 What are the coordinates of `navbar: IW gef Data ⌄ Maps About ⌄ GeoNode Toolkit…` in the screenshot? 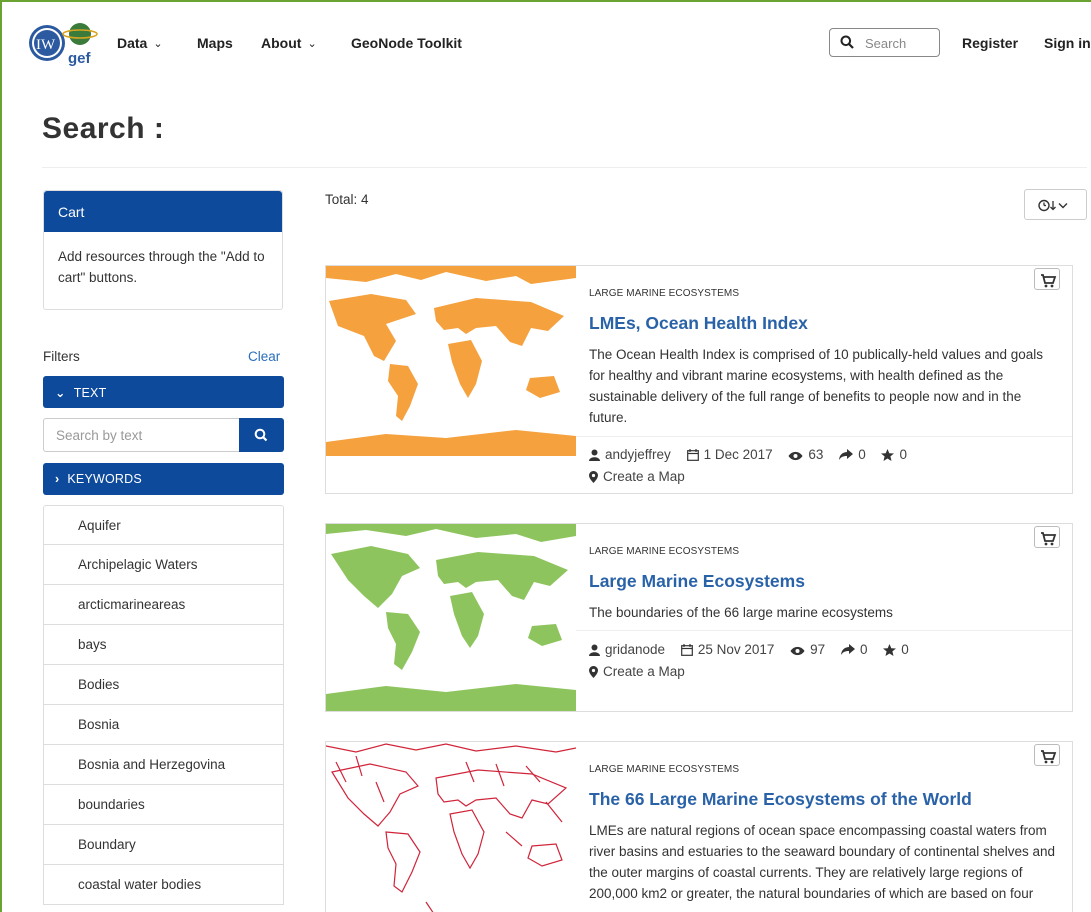 It's located at (546, 44).